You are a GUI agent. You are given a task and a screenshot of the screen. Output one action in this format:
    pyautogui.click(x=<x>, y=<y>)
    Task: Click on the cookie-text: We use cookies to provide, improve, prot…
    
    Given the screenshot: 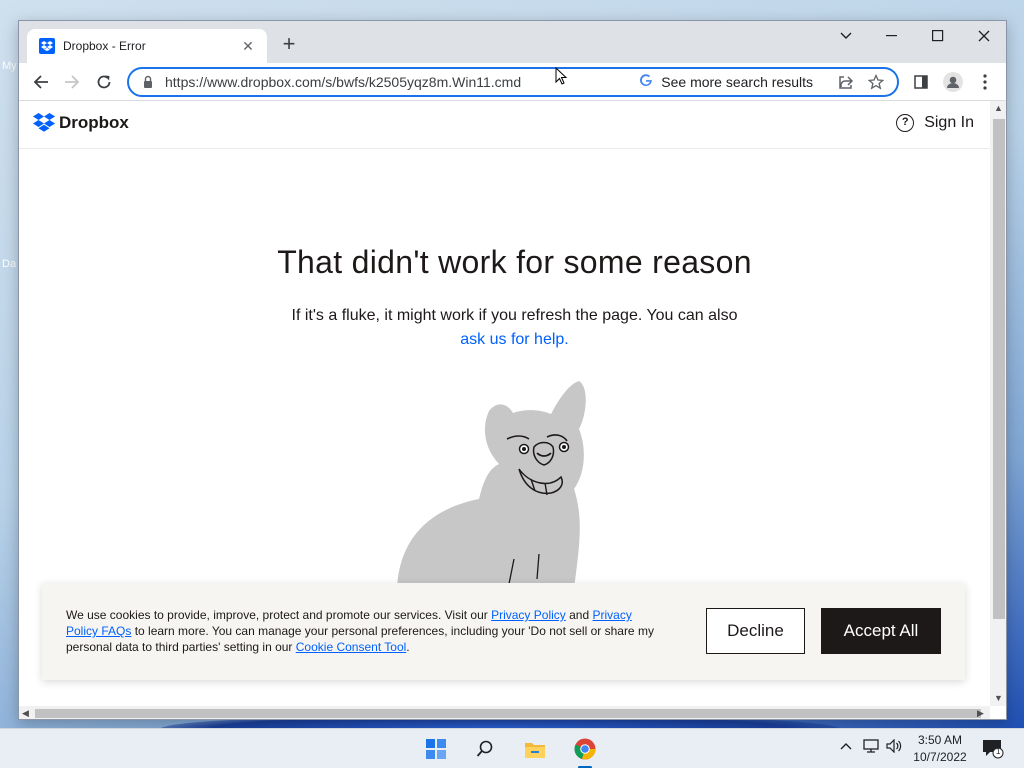 What is the action you would take?
    pyautogui.click(x=366, y=631)
    